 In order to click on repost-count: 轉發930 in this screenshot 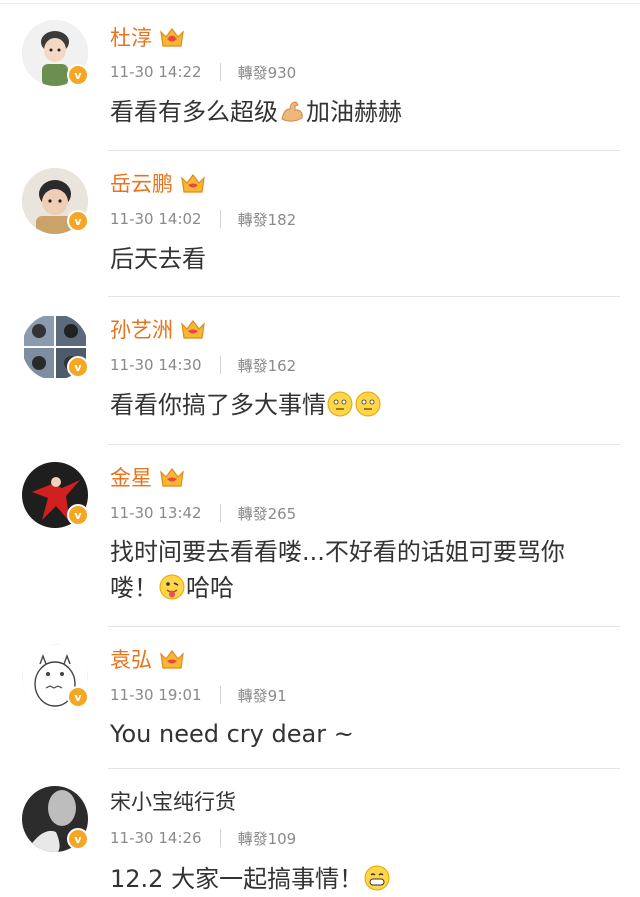, I will do `click(267, 72)`.